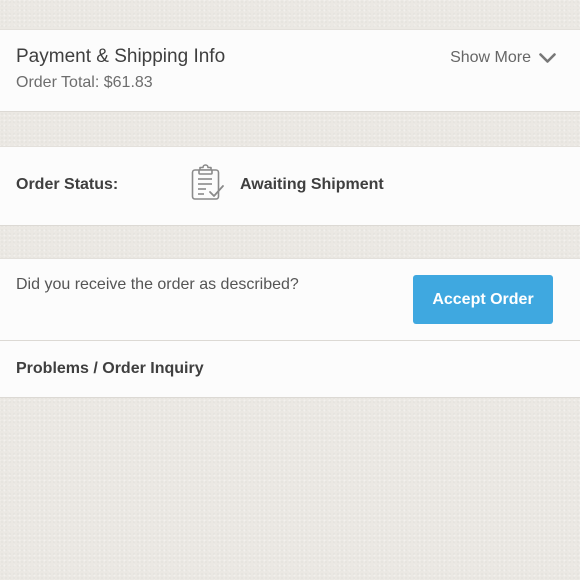 This screenshot has width=580, height=580. What do you see at coordinates (490, 57) in the screenshot?
I see `show-more-label: Show More` at bounding box center [490, 57].